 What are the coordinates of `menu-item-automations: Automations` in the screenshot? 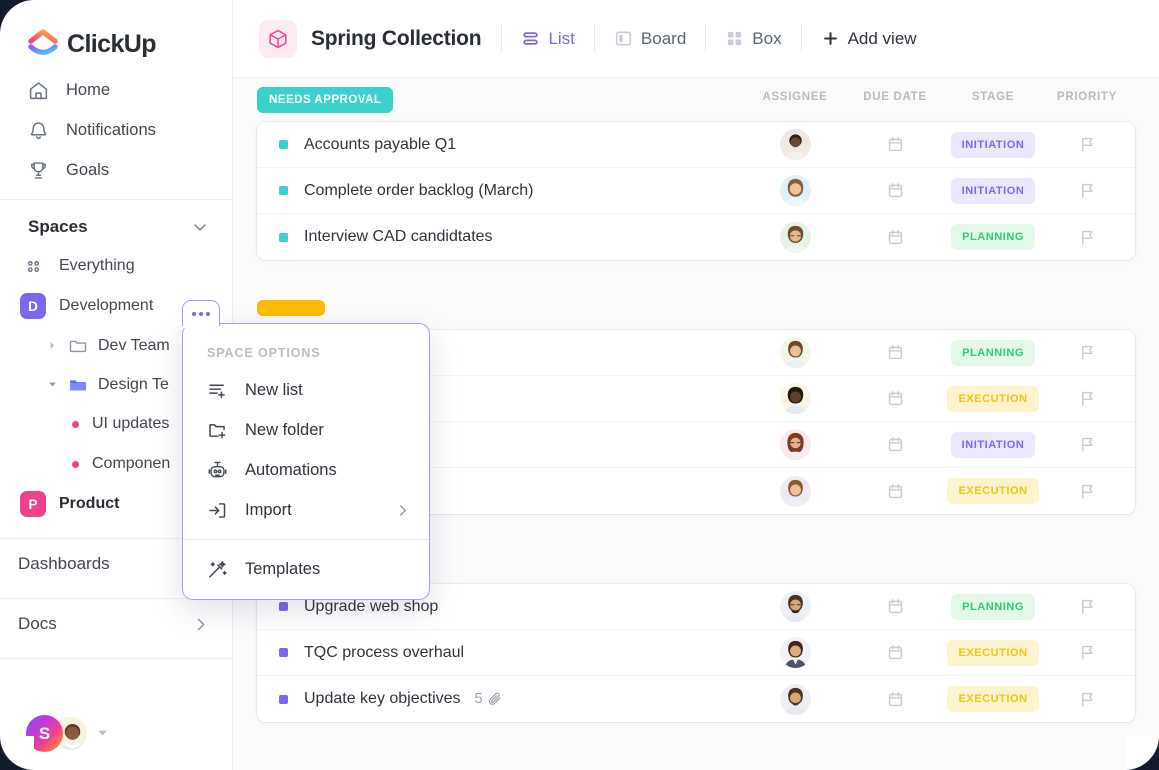 It's located at (306, 470).